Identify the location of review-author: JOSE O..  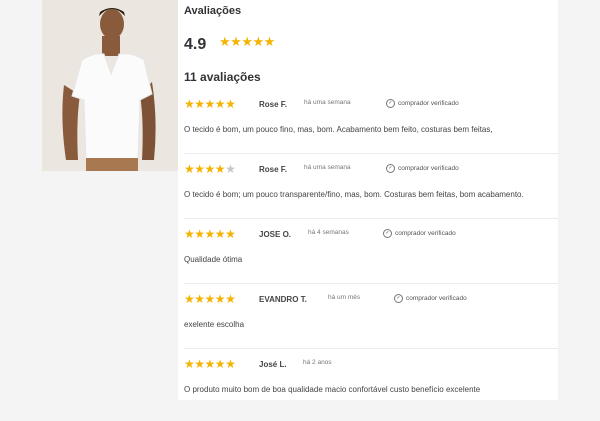
(275, 234).